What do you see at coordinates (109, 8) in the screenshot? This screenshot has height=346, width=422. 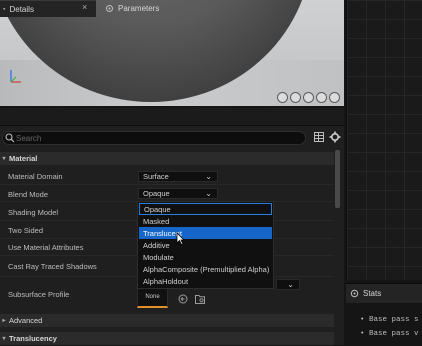 I see `parameters-icon` at bounding box center [109, 8].